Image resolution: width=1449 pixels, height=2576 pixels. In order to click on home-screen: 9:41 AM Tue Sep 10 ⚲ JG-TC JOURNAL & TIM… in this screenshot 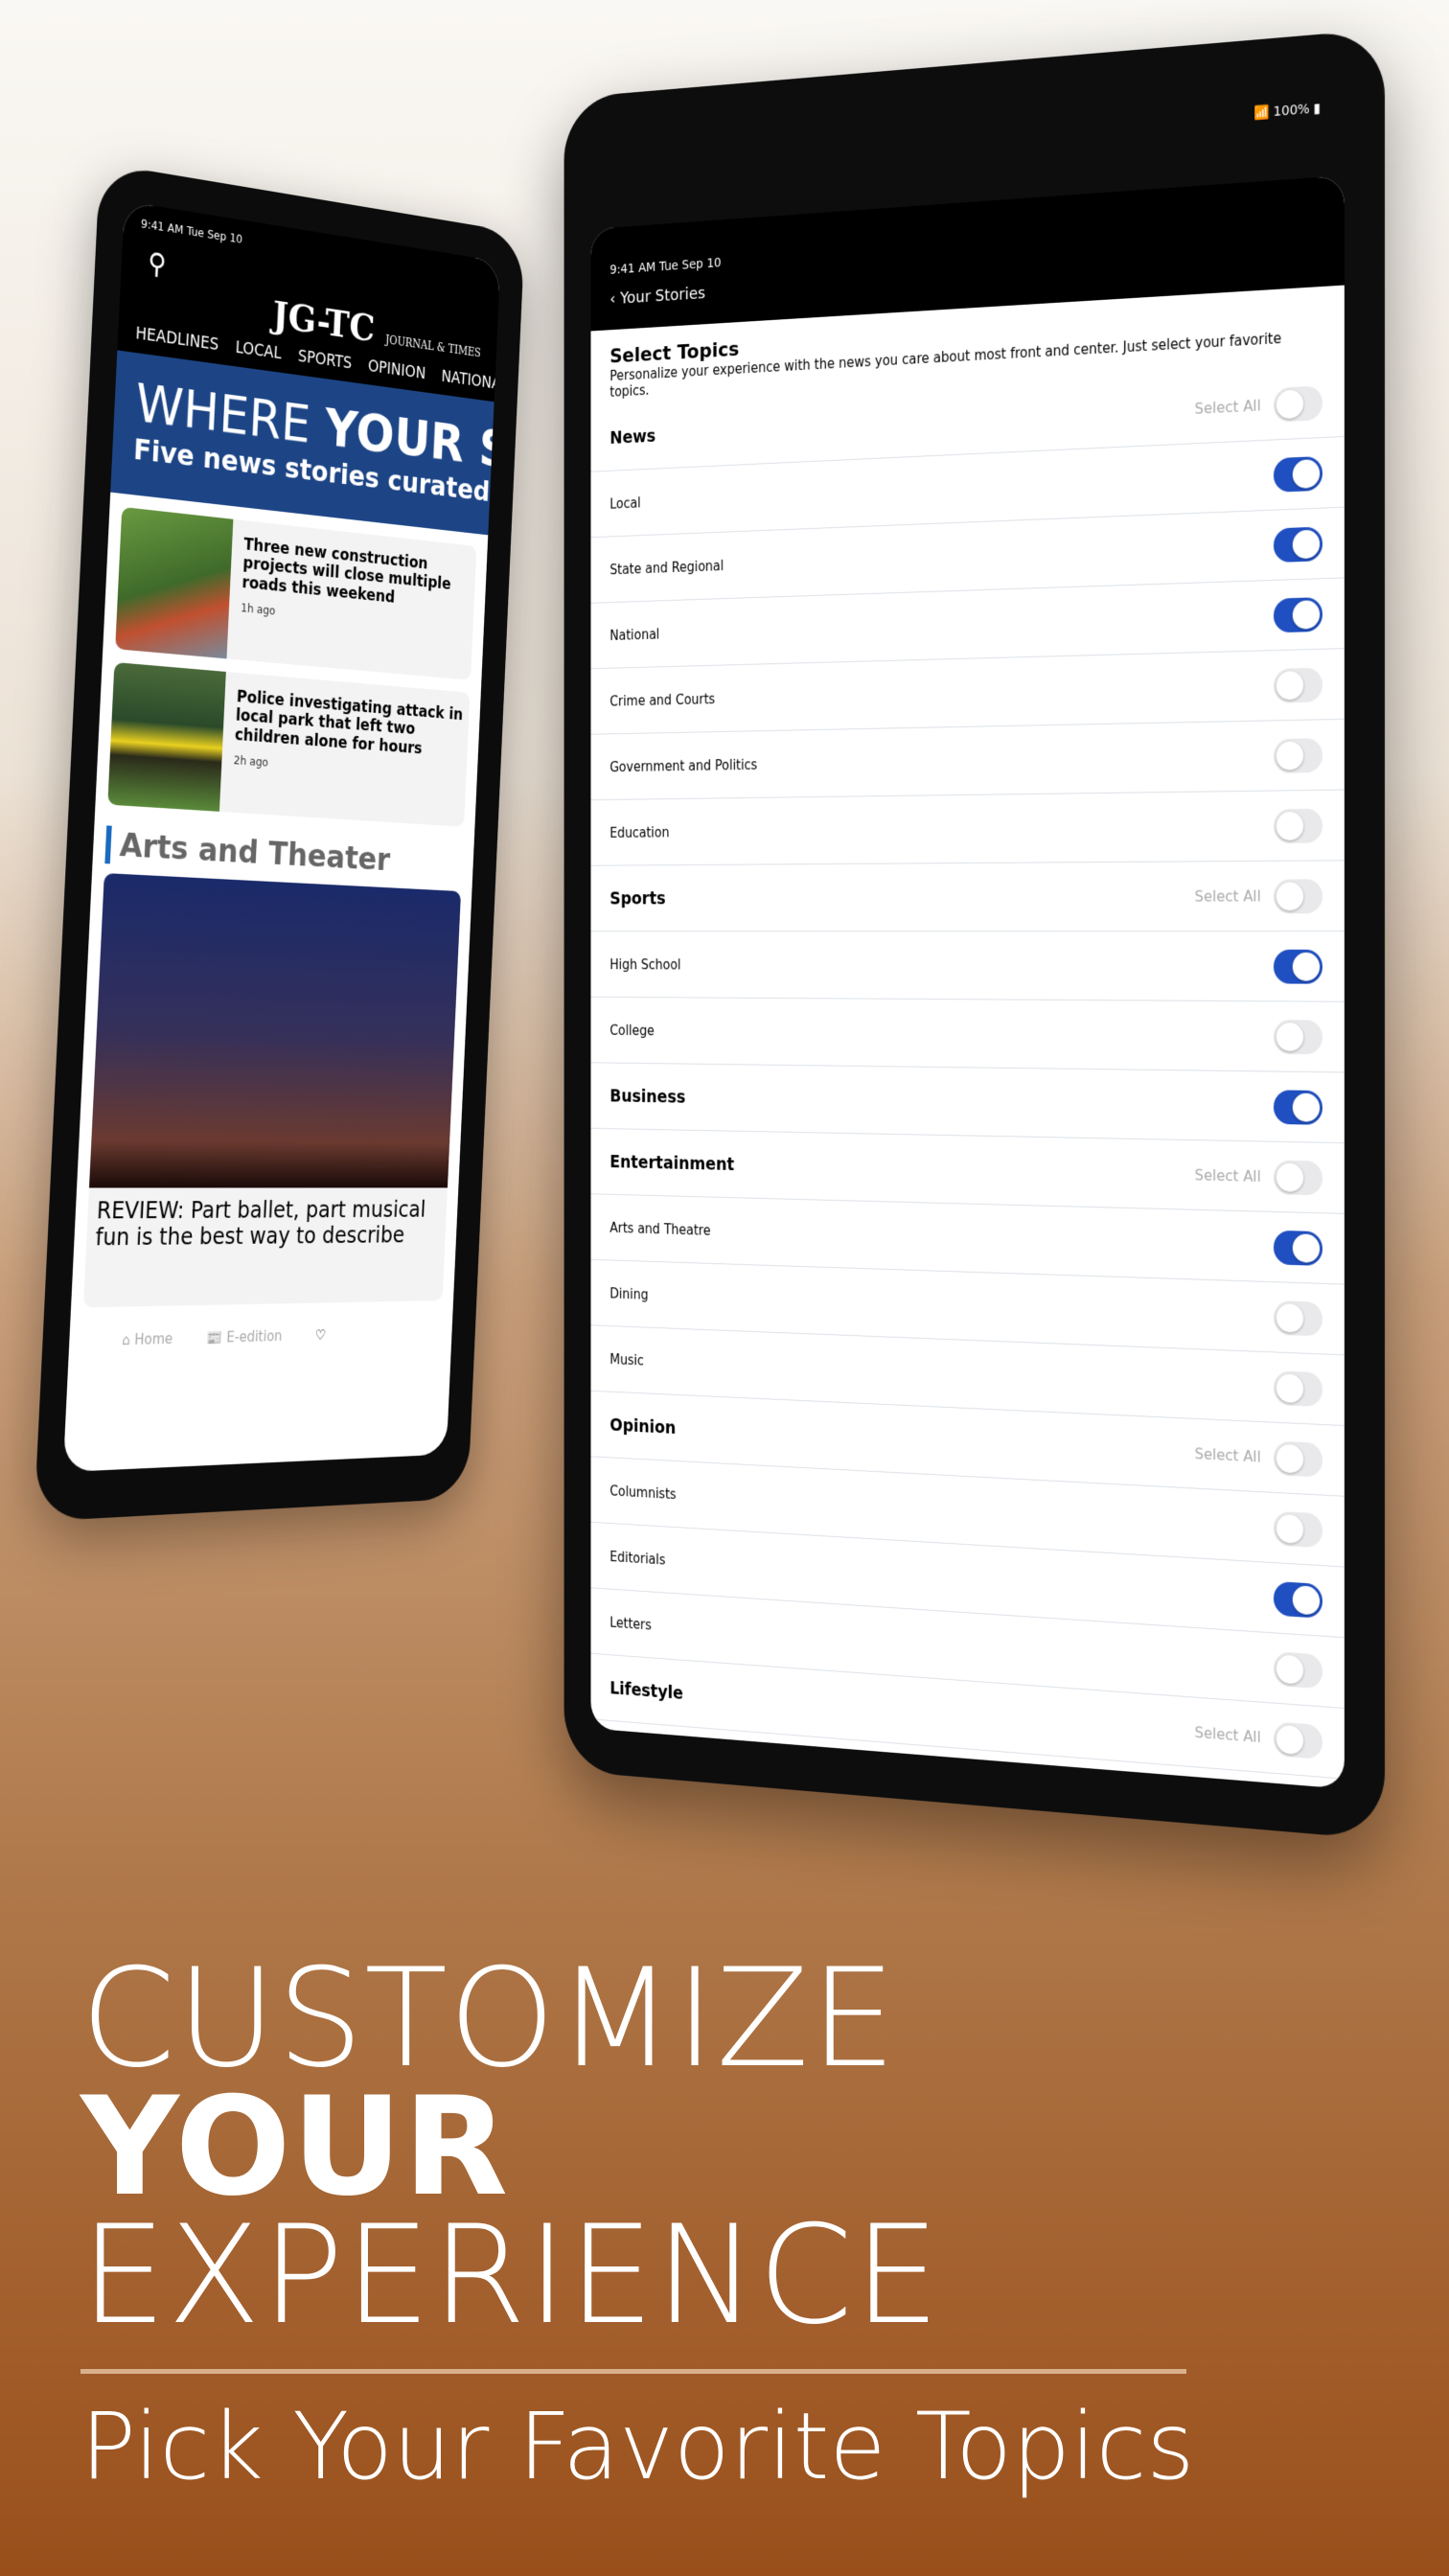, I will do `click(281, 836)`.